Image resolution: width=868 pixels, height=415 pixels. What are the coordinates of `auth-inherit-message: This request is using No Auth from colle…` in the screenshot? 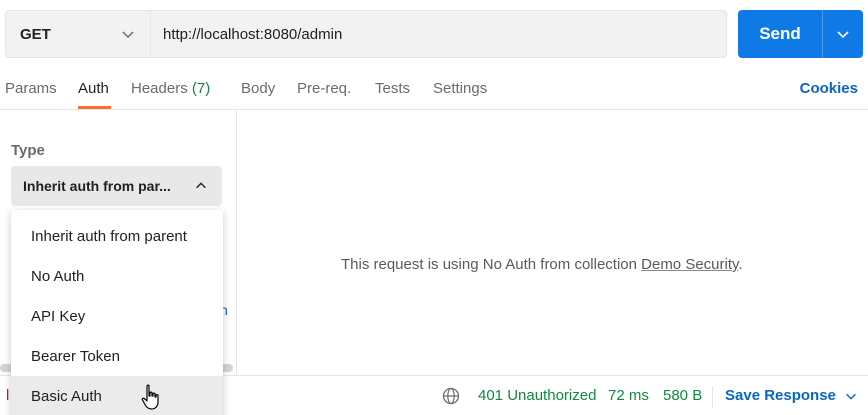 It's located at (542, 264).